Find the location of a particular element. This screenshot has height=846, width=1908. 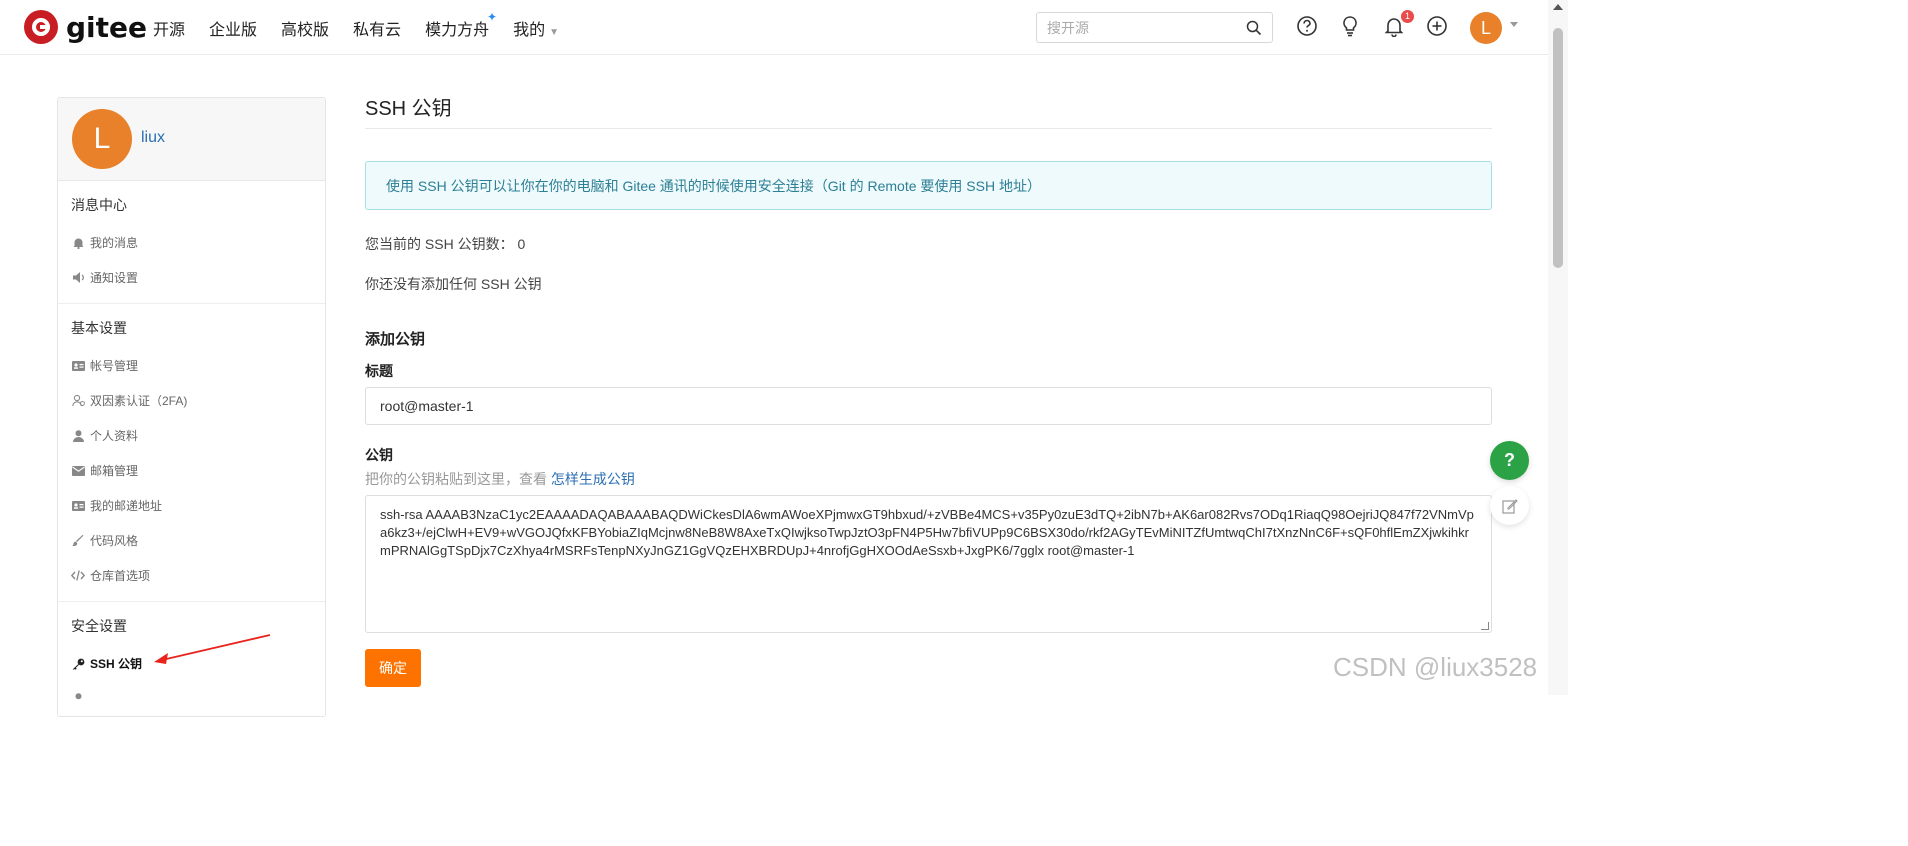

watermark: CSDN @liux3528 is located at coordinates (1435, 667).